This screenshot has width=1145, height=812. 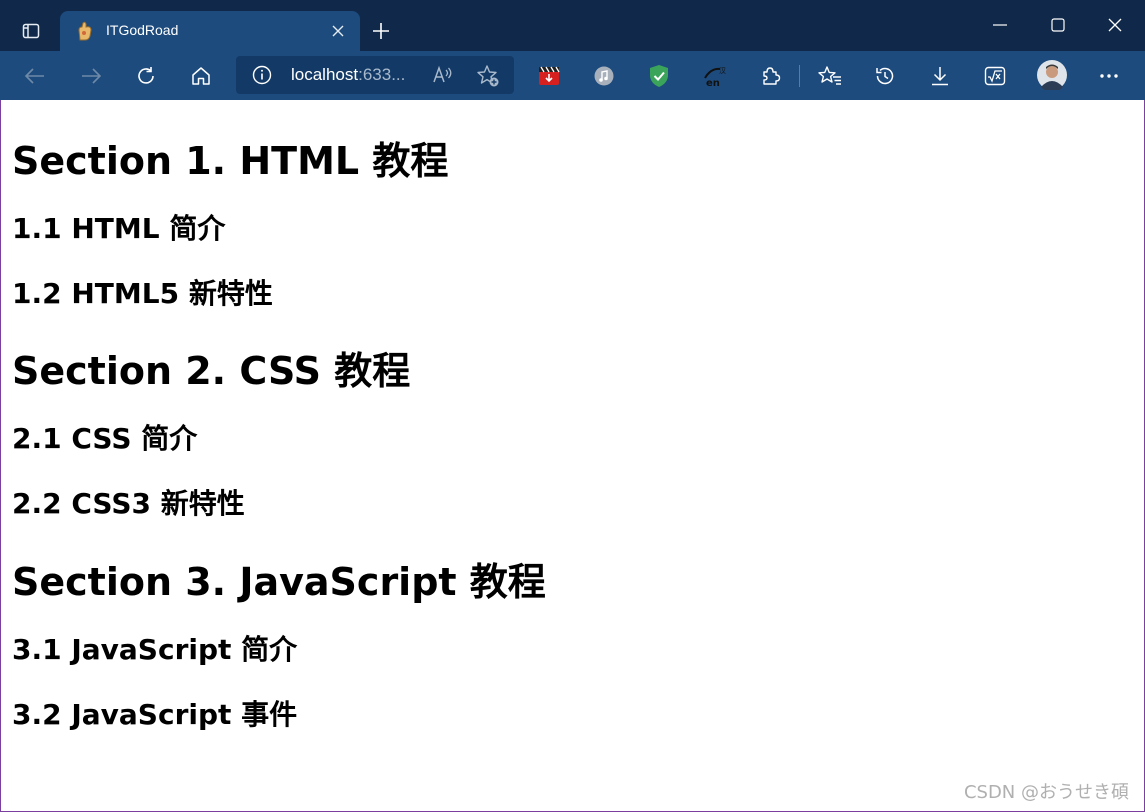 What do you see at coordinates (659, 76) in the screenshot?
I see `shield-extension-icon` at bounding box center [659, 76].